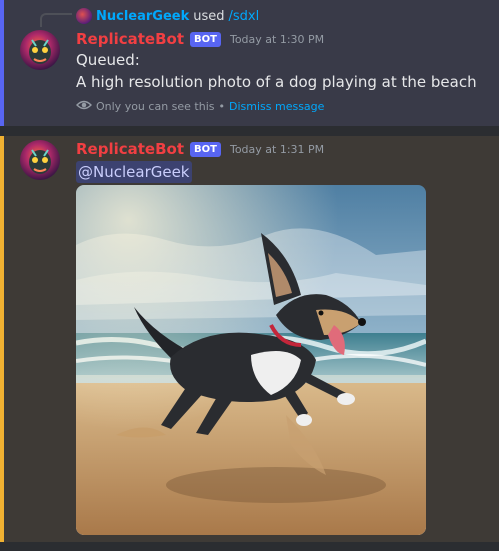  What do you see at coordinates (244, 16) in the screenshot?
I see `reply-command: /sdxl` at bounding box center [244, 16].